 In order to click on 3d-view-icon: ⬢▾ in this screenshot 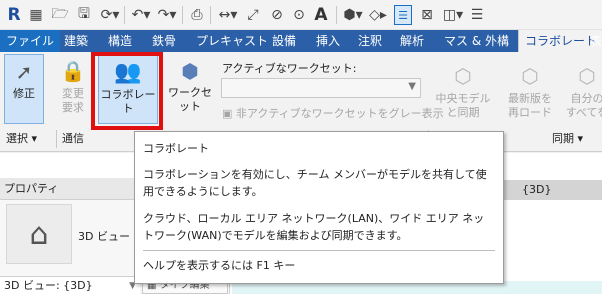, I will do `click(353, 15)`.